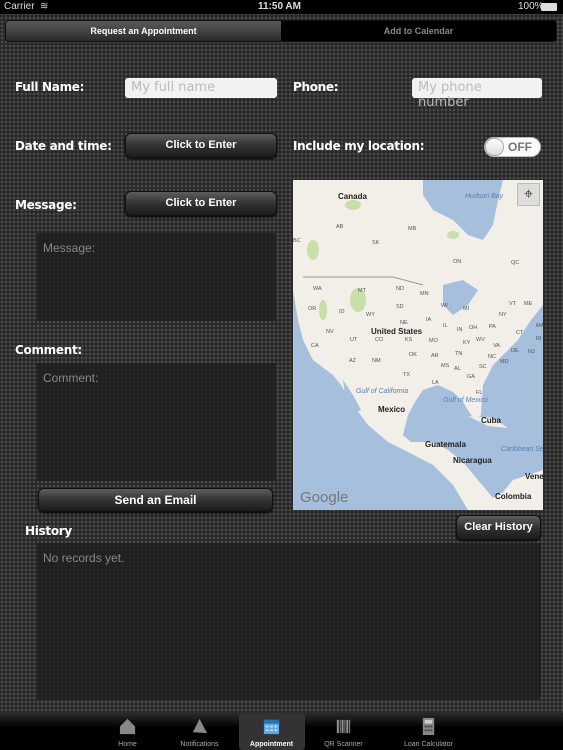 The height and width of the screenshot is (750, 563). I want to click on map-label-cuba: Cuba, so click(491, 420).